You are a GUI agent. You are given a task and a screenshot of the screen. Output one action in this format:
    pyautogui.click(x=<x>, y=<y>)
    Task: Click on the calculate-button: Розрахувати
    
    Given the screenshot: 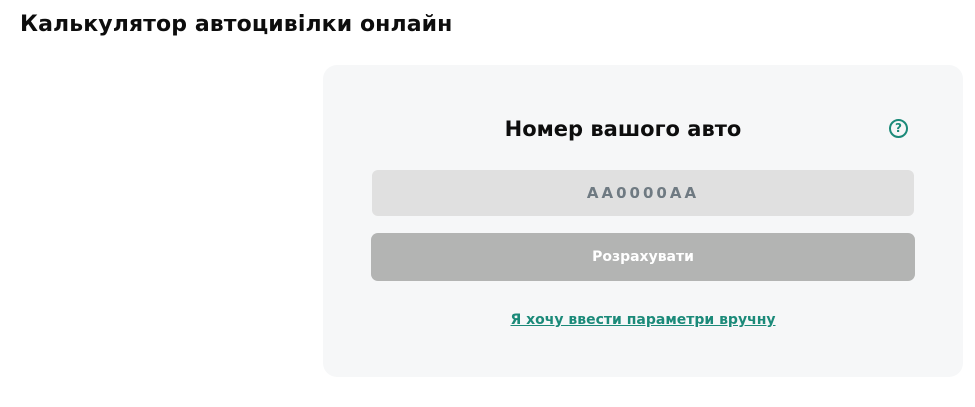 What is the action you would take?
    pyautogui.click(x=643, y=257)
    